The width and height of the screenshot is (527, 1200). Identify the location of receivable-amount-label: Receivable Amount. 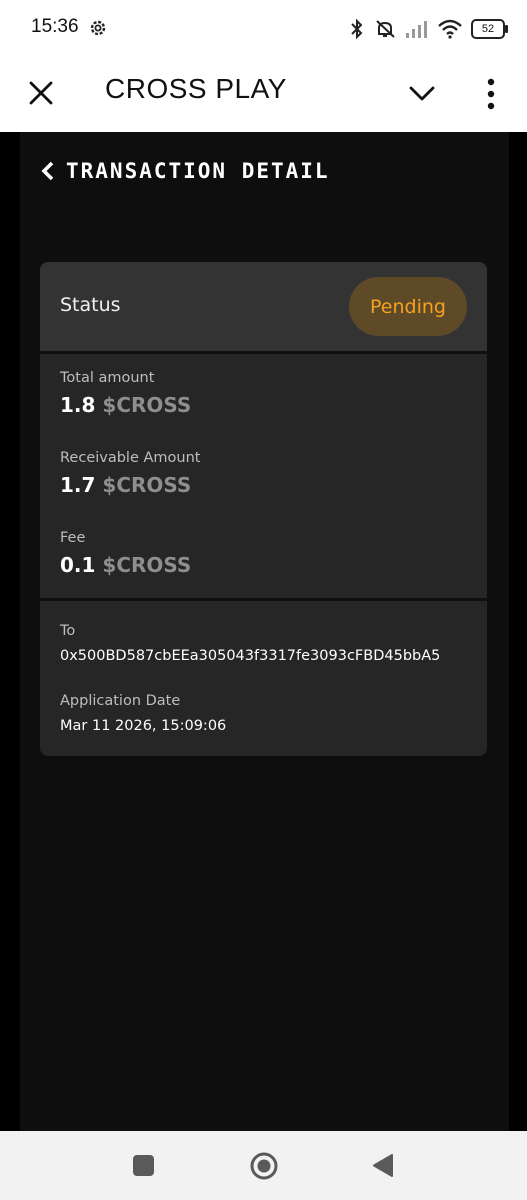
(130, 458).